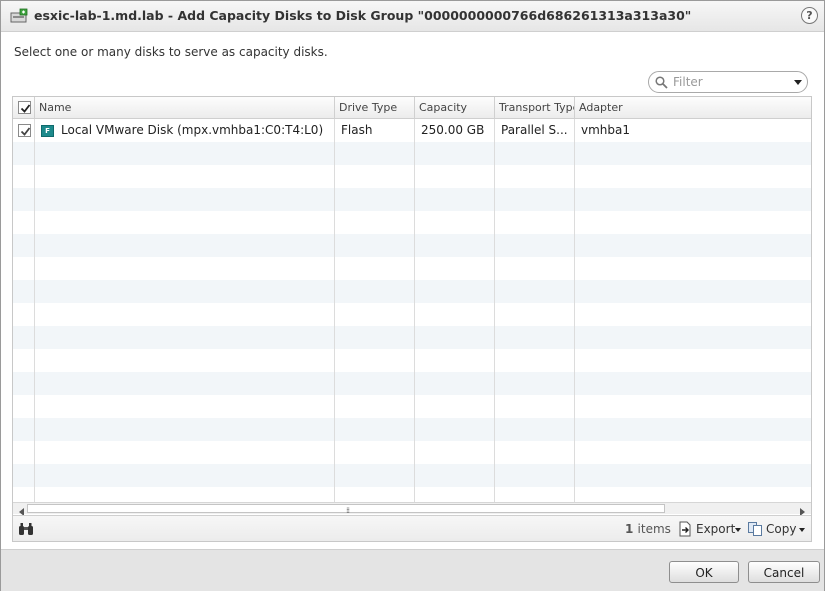 The height and width of the screenshot is (591, 825). What do you see at coordinates (185, 108) in the screenshot?
I see `column-header-name: Name` at bounding box center [185, 108].